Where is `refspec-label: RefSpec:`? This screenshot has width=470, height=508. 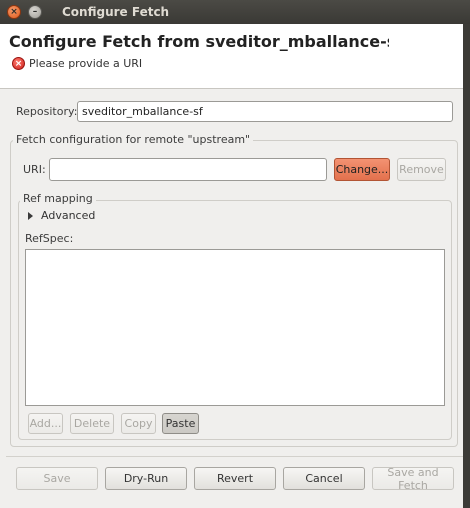 refspec-label: RefSpec: is located at coordinates (49, 238).